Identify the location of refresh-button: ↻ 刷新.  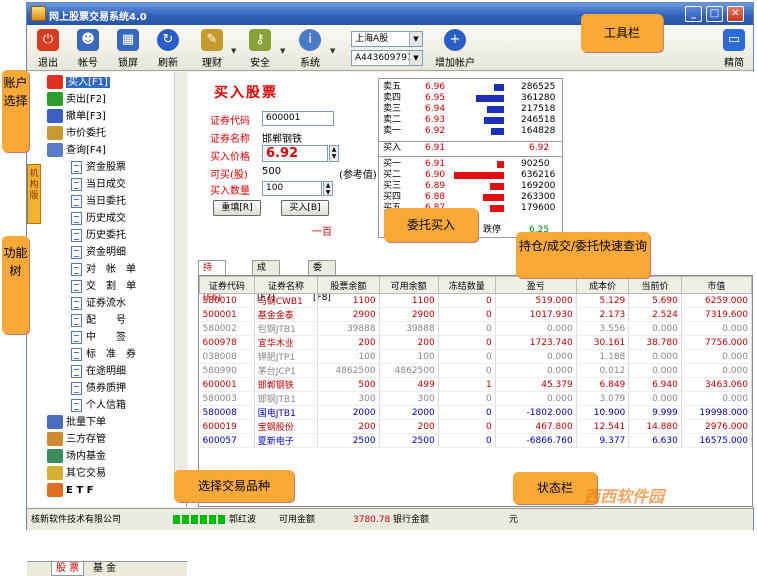
(168, 49).